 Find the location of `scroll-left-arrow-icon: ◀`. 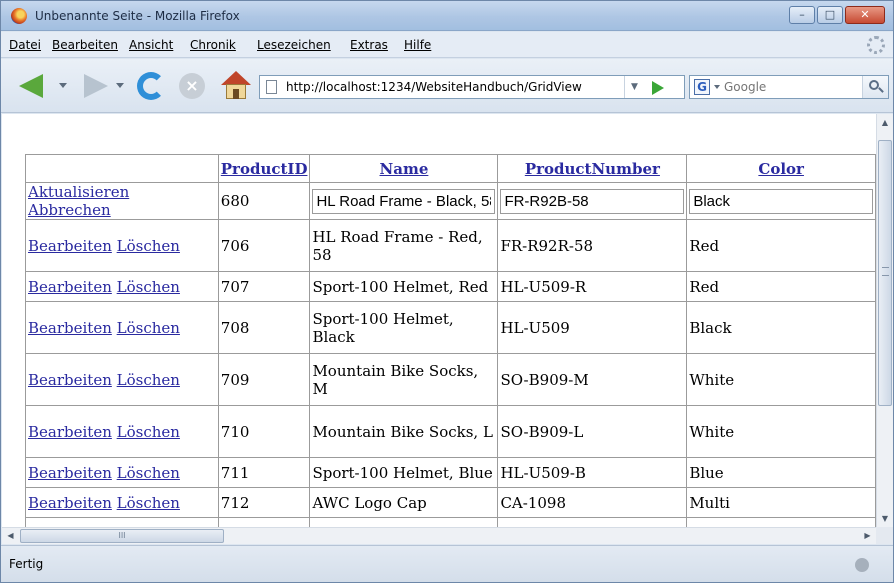

scroll-left-arrow-icon: ◀ is located at coordinates (10, 536).